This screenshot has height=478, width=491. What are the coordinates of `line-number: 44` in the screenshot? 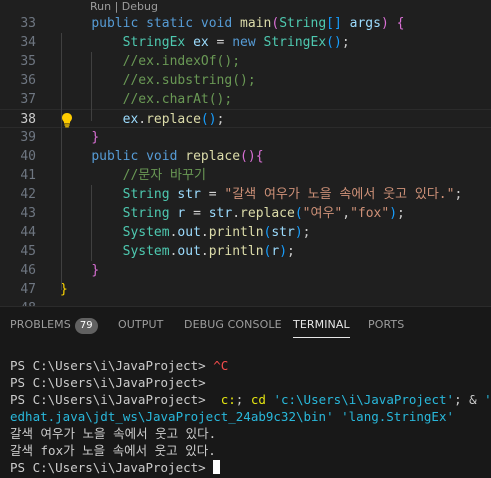 It's located at (18, 232).